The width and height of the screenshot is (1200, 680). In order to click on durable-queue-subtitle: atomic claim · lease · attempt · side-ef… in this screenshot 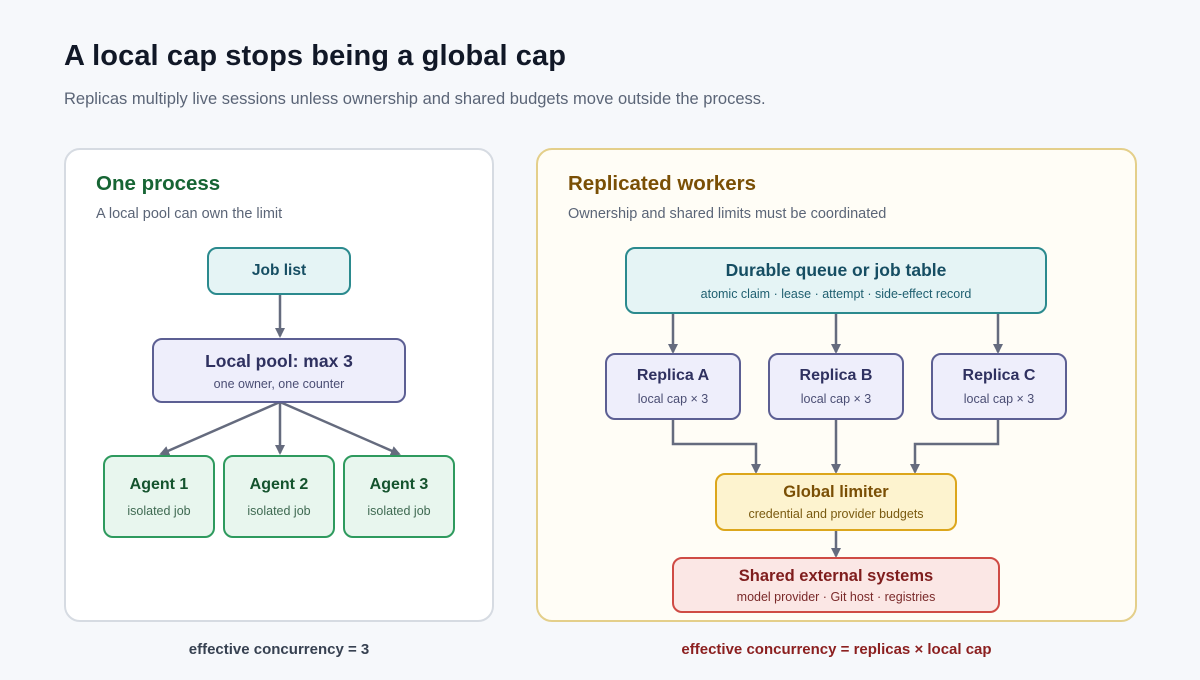, I will do `click(836, 294)`.